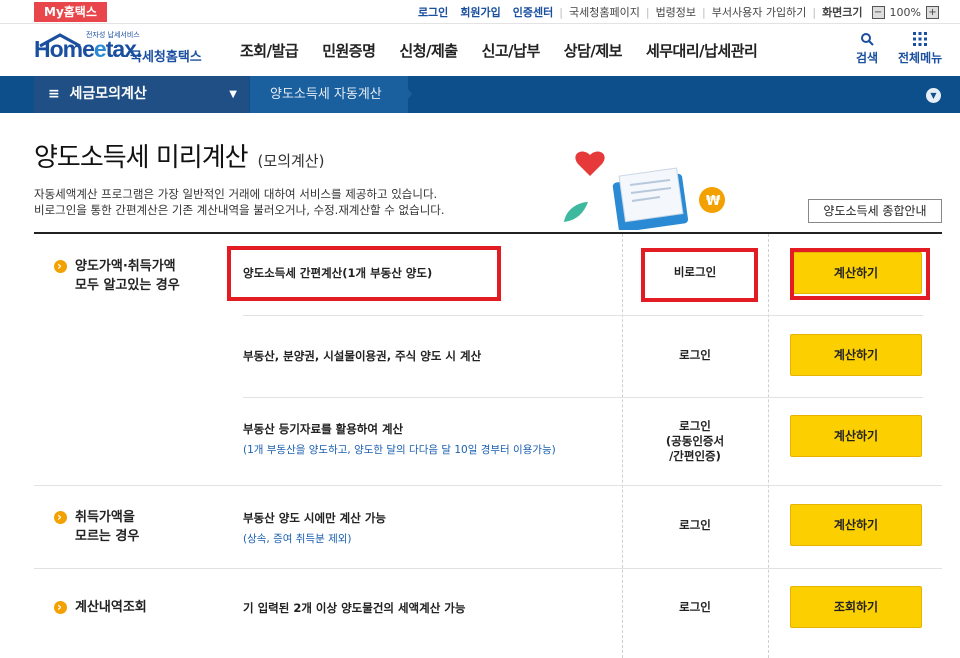  Describe the element at coordinates (405, 94) in the screenshot. I see `breadcrumb-arrow` at that location.